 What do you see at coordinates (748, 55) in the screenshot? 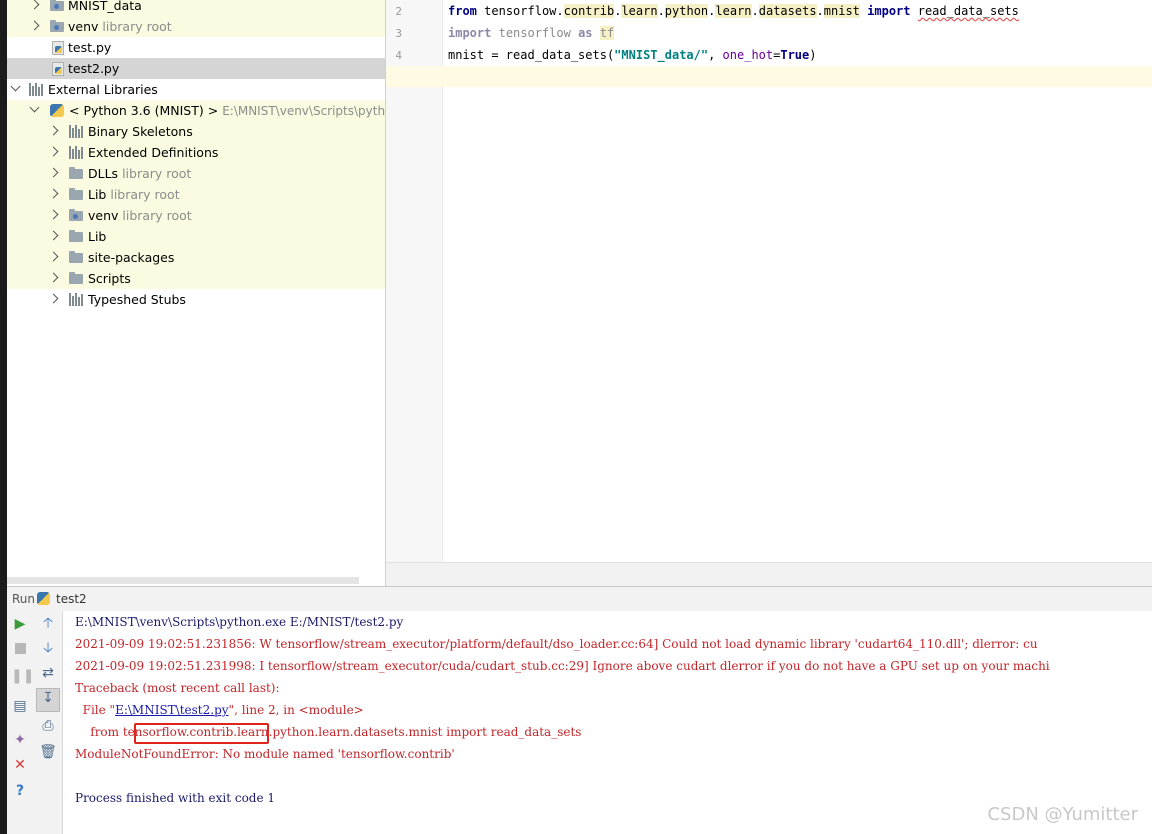
I see `keyword-argument: one_hot` at bounding box center [748, 55].